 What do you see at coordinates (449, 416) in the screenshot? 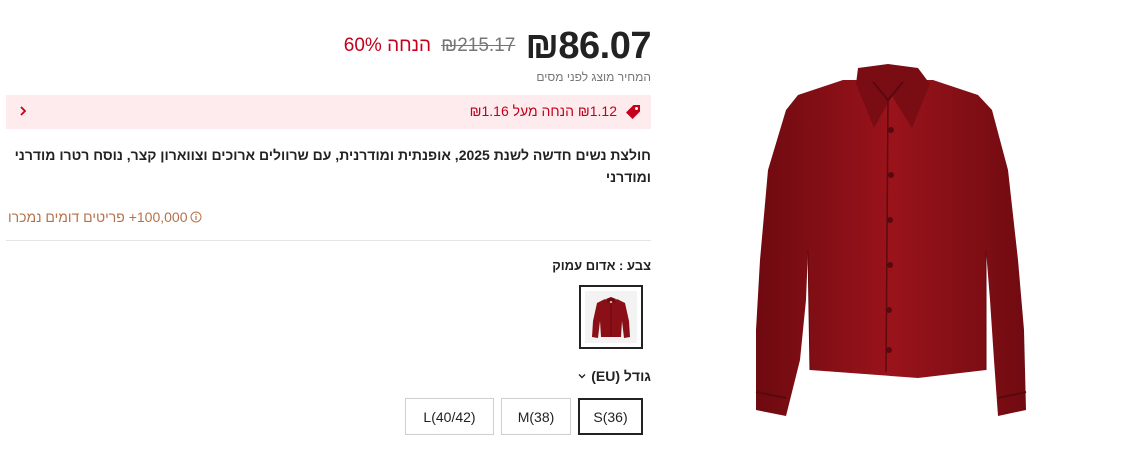
I see `size-option-l: L(40/42)` at bounding box center [449, 416].